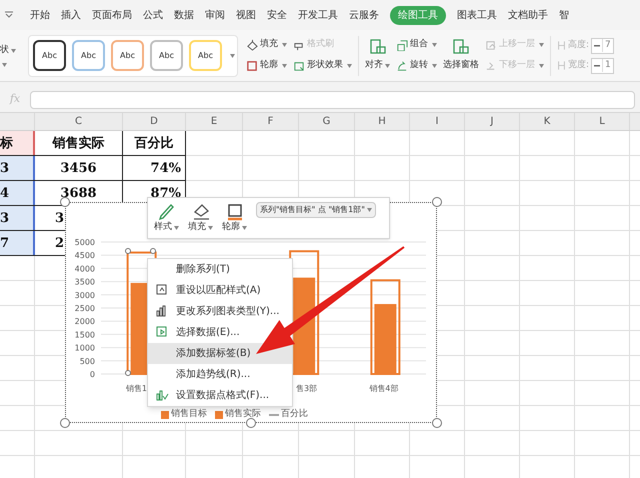  Describe the element at coordinates (385, 327) in the screenshot. I see `target-bar` at that location.